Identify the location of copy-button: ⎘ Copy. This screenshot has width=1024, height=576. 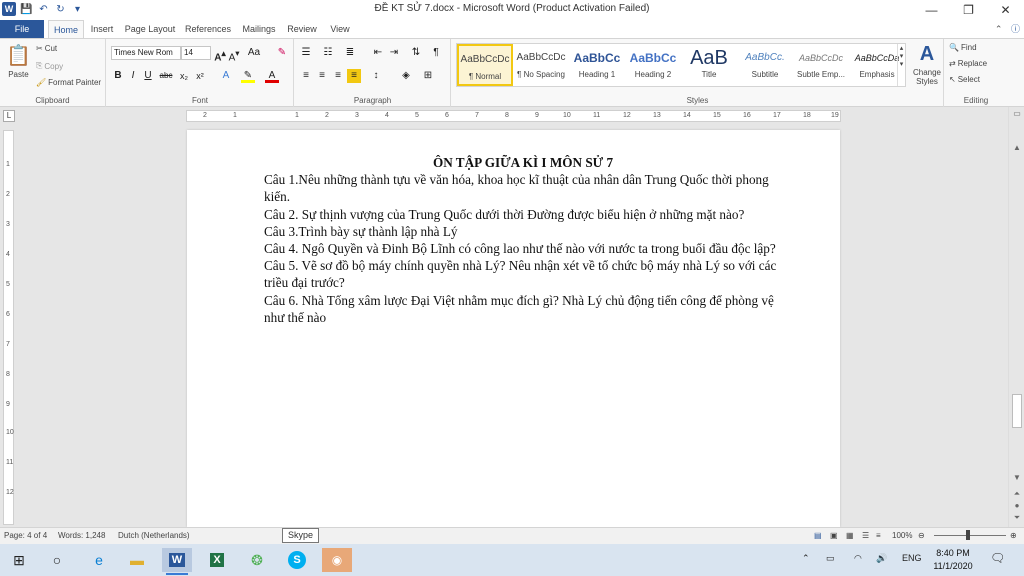
(49, 66).